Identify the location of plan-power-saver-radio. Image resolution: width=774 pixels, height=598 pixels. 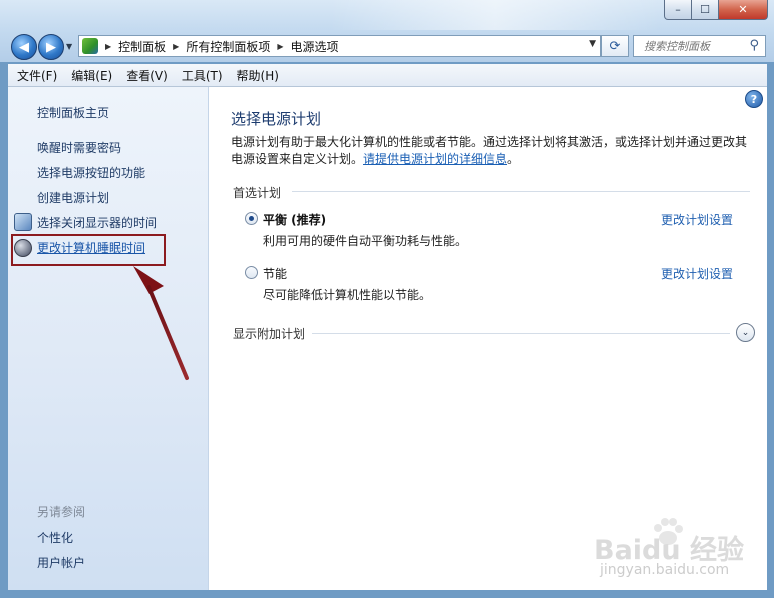
(251, 272).